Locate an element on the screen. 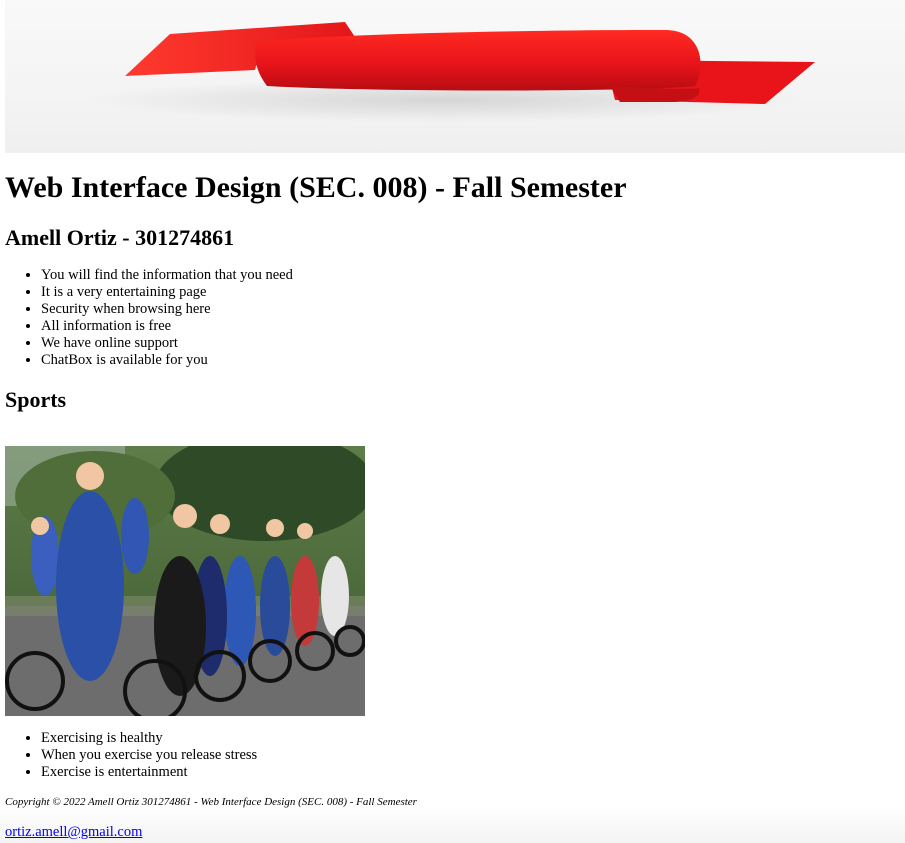  list-item: ChatBox is available for you is located at coordinates (167, 360).